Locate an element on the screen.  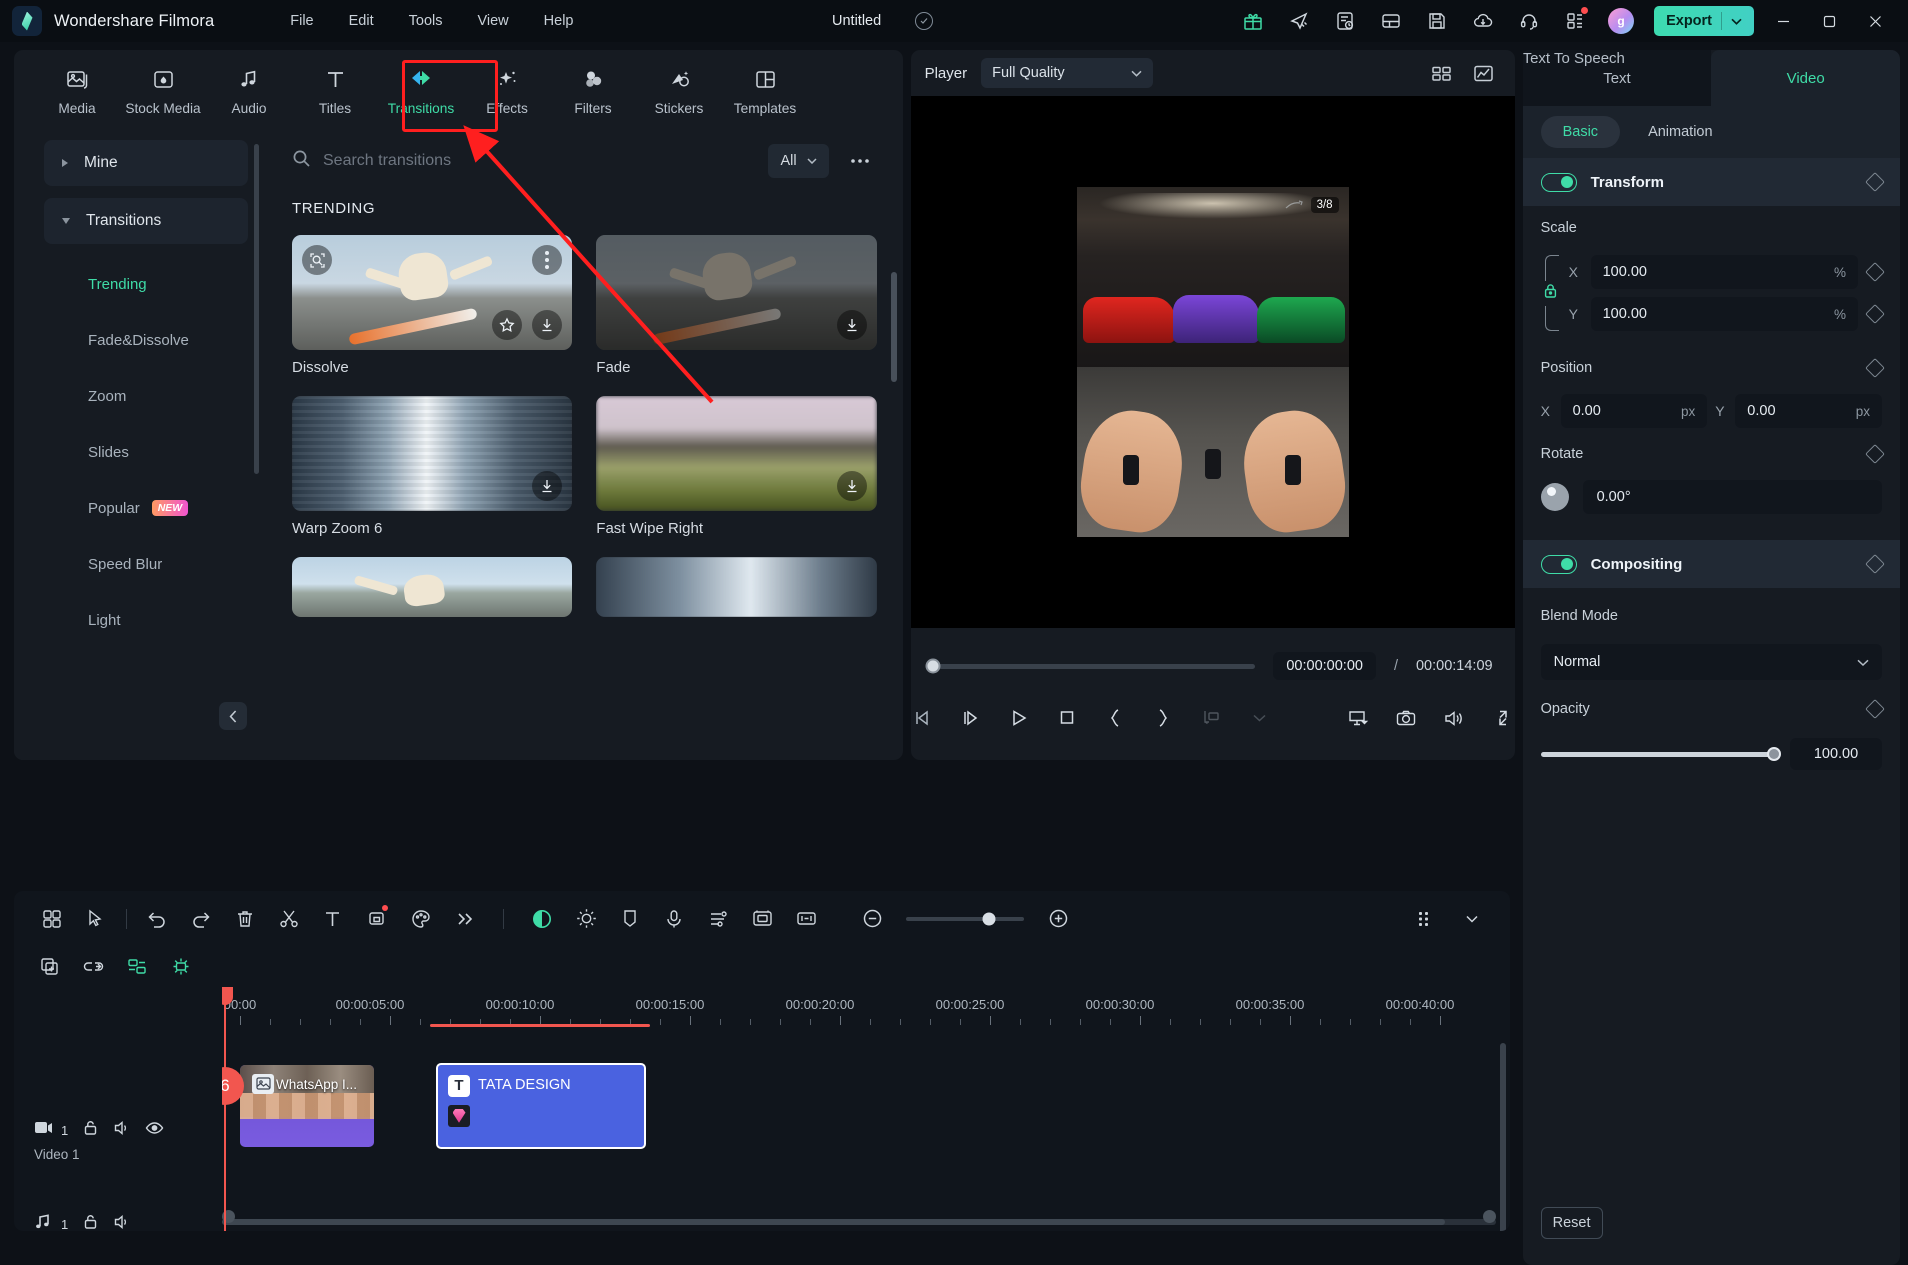
current-time: 00:00:00:00 is located at coordinates (1324, 666).